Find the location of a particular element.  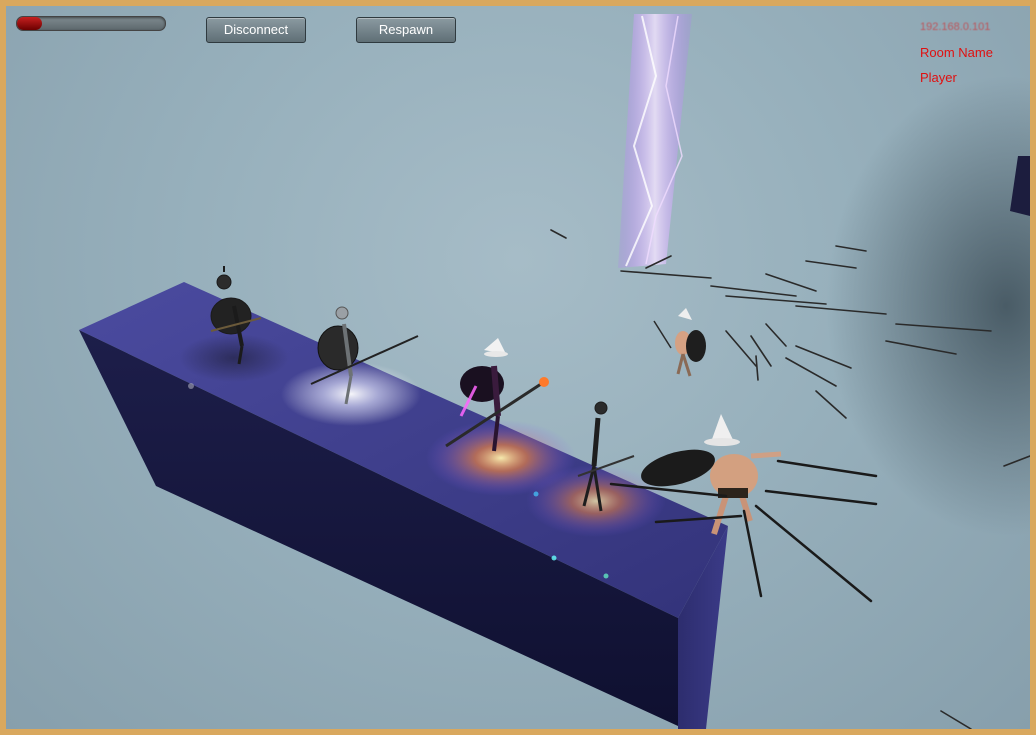

ground-shadow is located at coordinates (928, 306).